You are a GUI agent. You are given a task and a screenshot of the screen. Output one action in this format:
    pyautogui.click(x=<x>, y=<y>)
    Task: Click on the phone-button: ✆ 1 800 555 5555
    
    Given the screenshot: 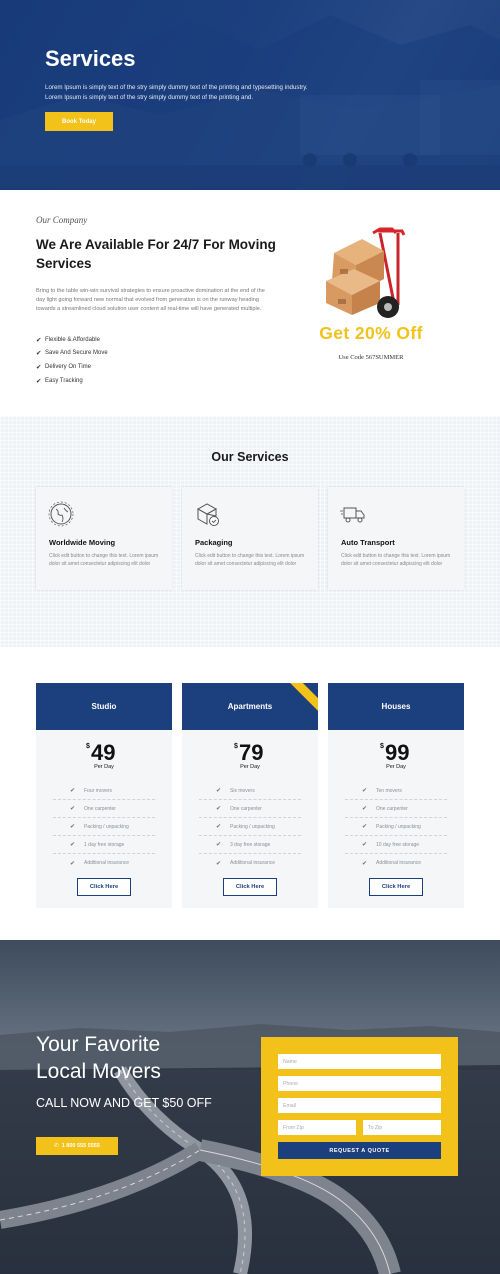 What is the action you would take?
    pyautogui.click(x=77, y=1146)
    